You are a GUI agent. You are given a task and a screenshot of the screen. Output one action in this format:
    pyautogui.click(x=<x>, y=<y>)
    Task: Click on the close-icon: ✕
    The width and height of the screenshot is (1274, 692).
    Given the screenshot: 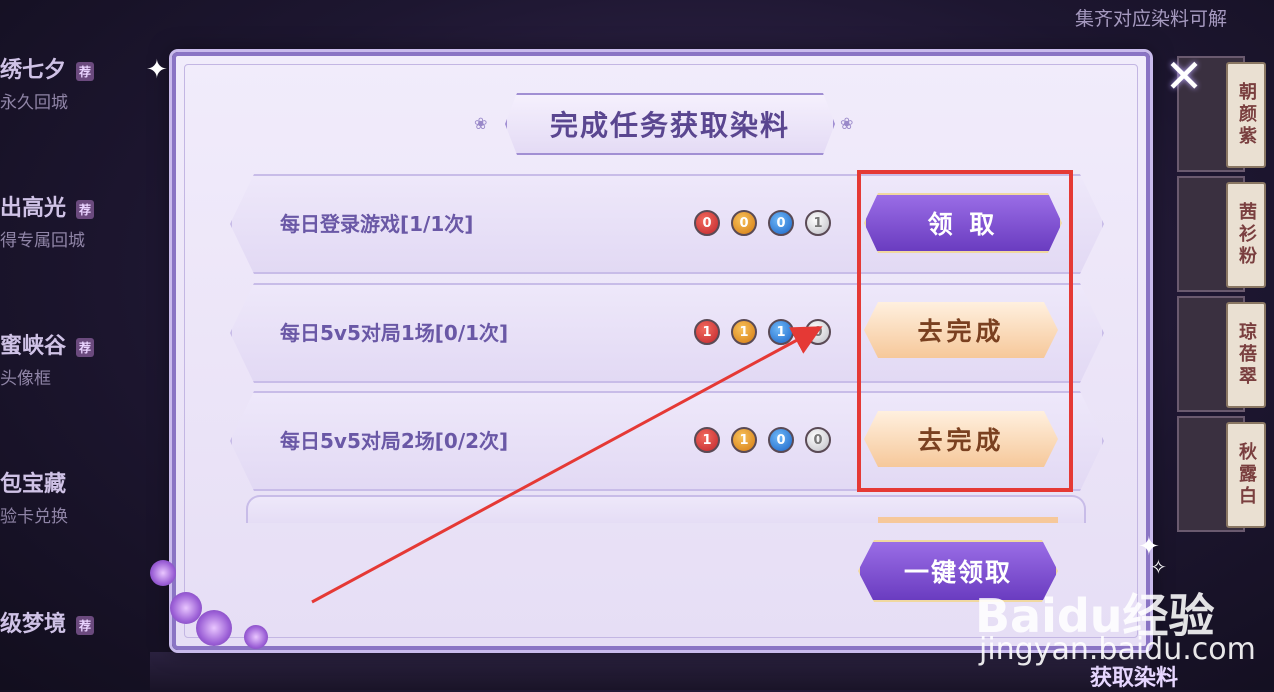 What is the action you would take?
    pyautogui.click(x=1184, y=76)
    